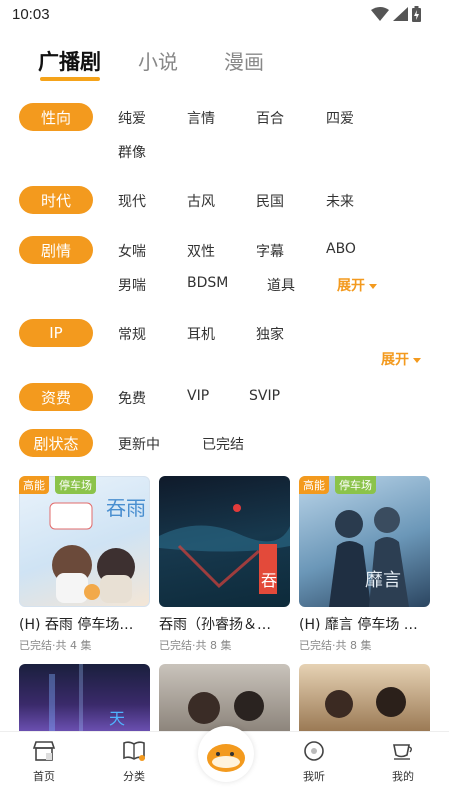 This screenshot has width=449, height=798. I want to click on status-time: 10:03, so click(31, 14).